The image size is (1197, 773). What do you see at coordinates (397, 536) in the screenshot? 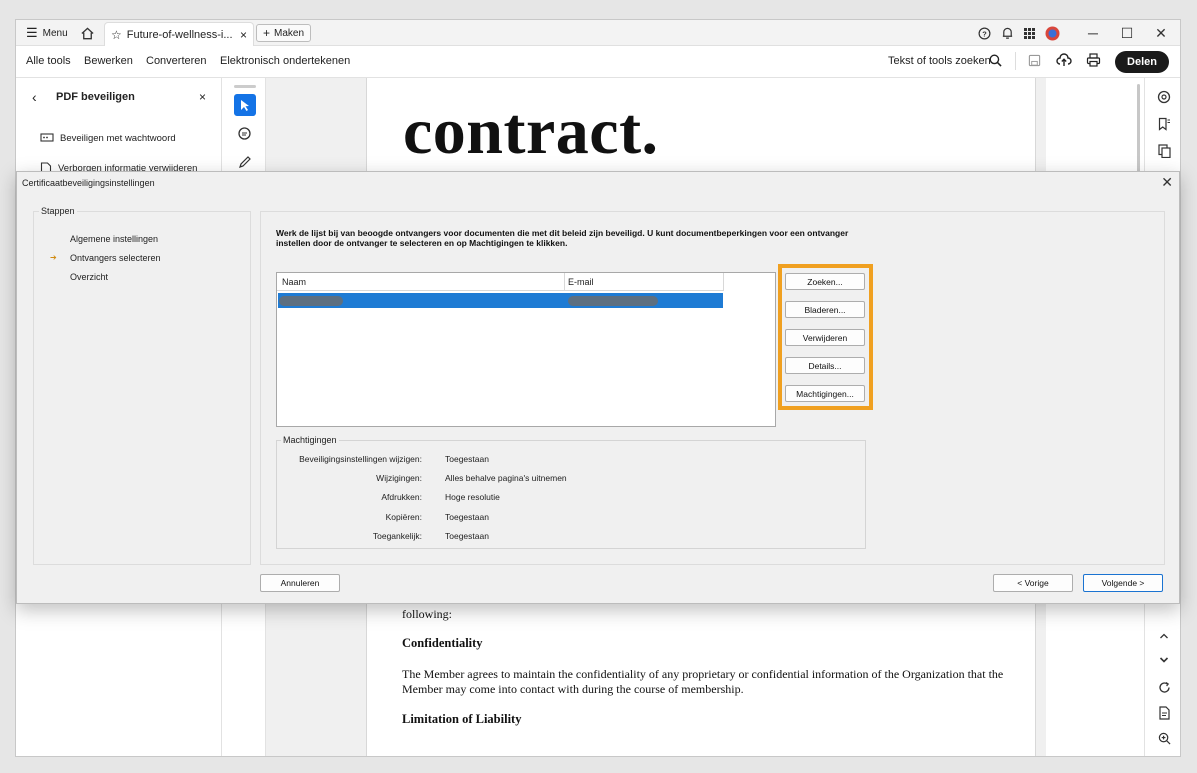
I see `perm-key-accessibility: Toegankelijk:` at bounding box center [397, 536].